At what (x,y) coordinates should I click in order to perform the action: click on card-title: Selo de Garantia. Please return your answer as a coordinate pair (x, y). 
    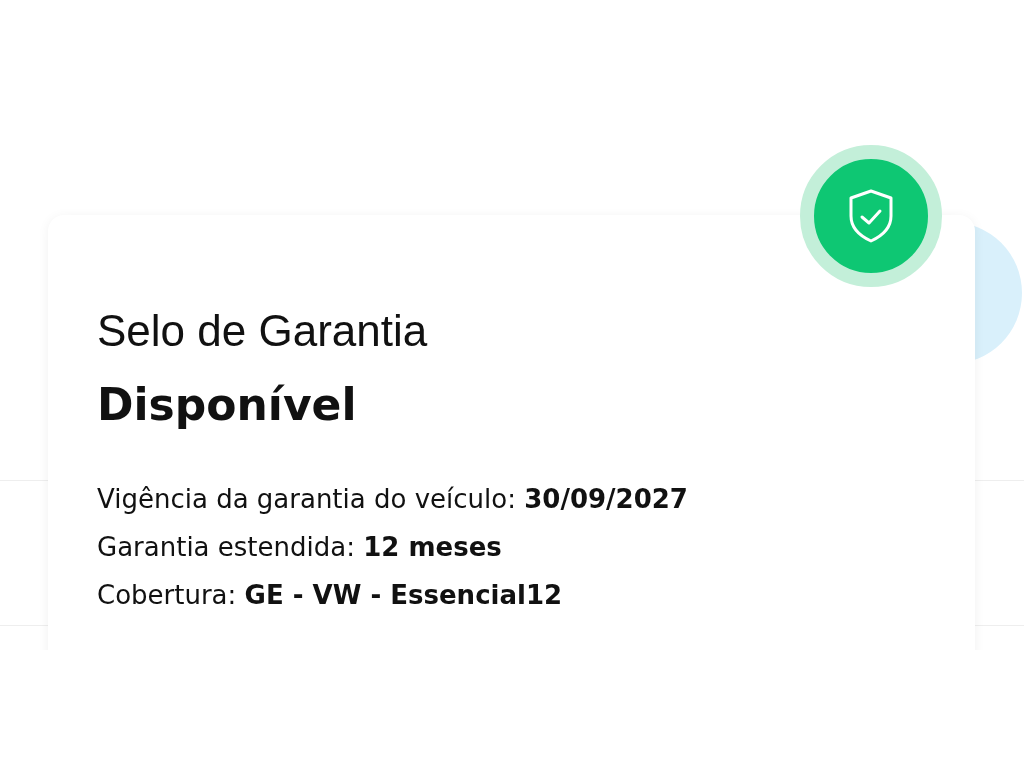
    Looking at the image, I should click on (263, 331).